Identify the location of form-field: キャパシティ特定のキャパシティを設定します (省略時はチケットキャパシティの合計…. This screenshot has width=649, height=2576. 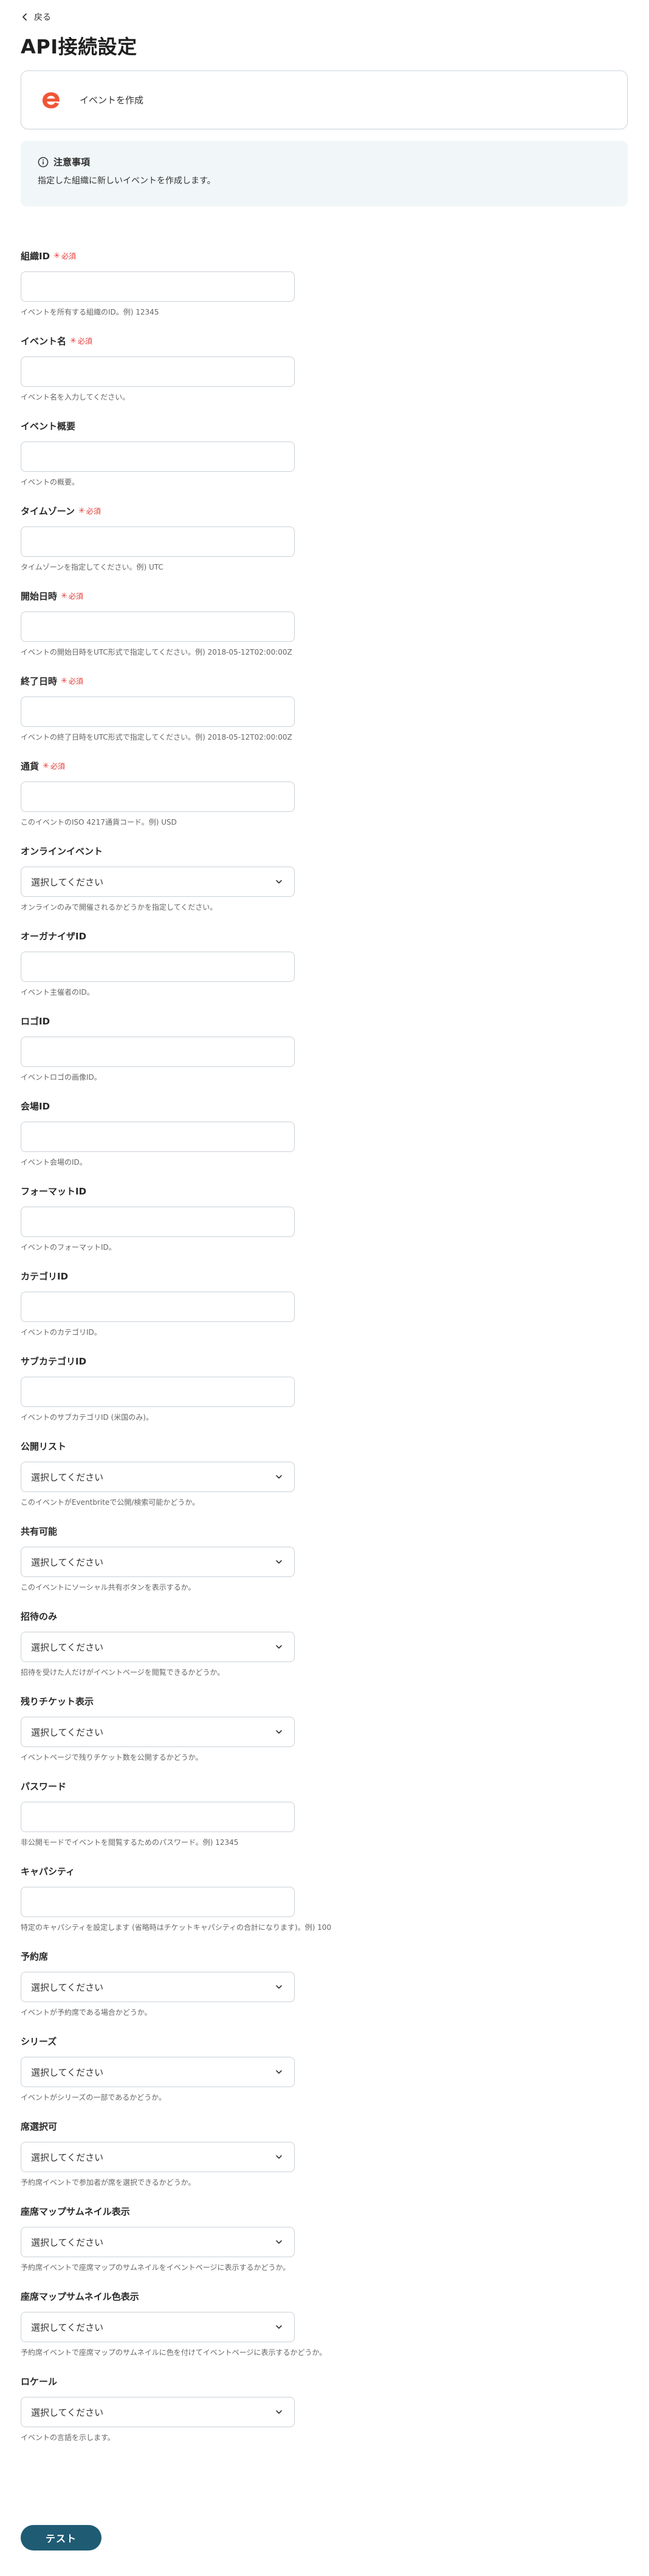
(176, 1899).